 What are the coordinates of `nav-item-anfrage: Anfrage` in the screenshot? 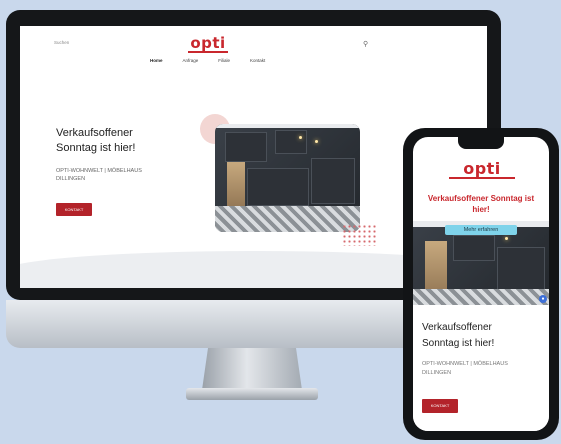 It's located at (191, 60).